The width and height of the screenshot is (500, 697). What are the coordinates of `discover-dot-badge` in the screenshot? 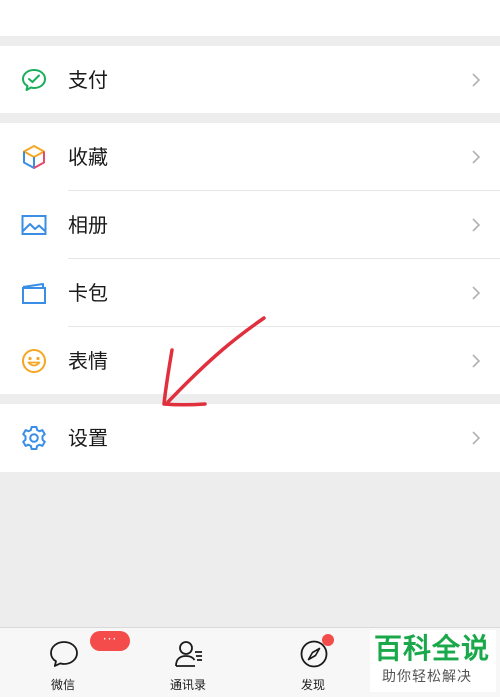 It's located at (328, 640).